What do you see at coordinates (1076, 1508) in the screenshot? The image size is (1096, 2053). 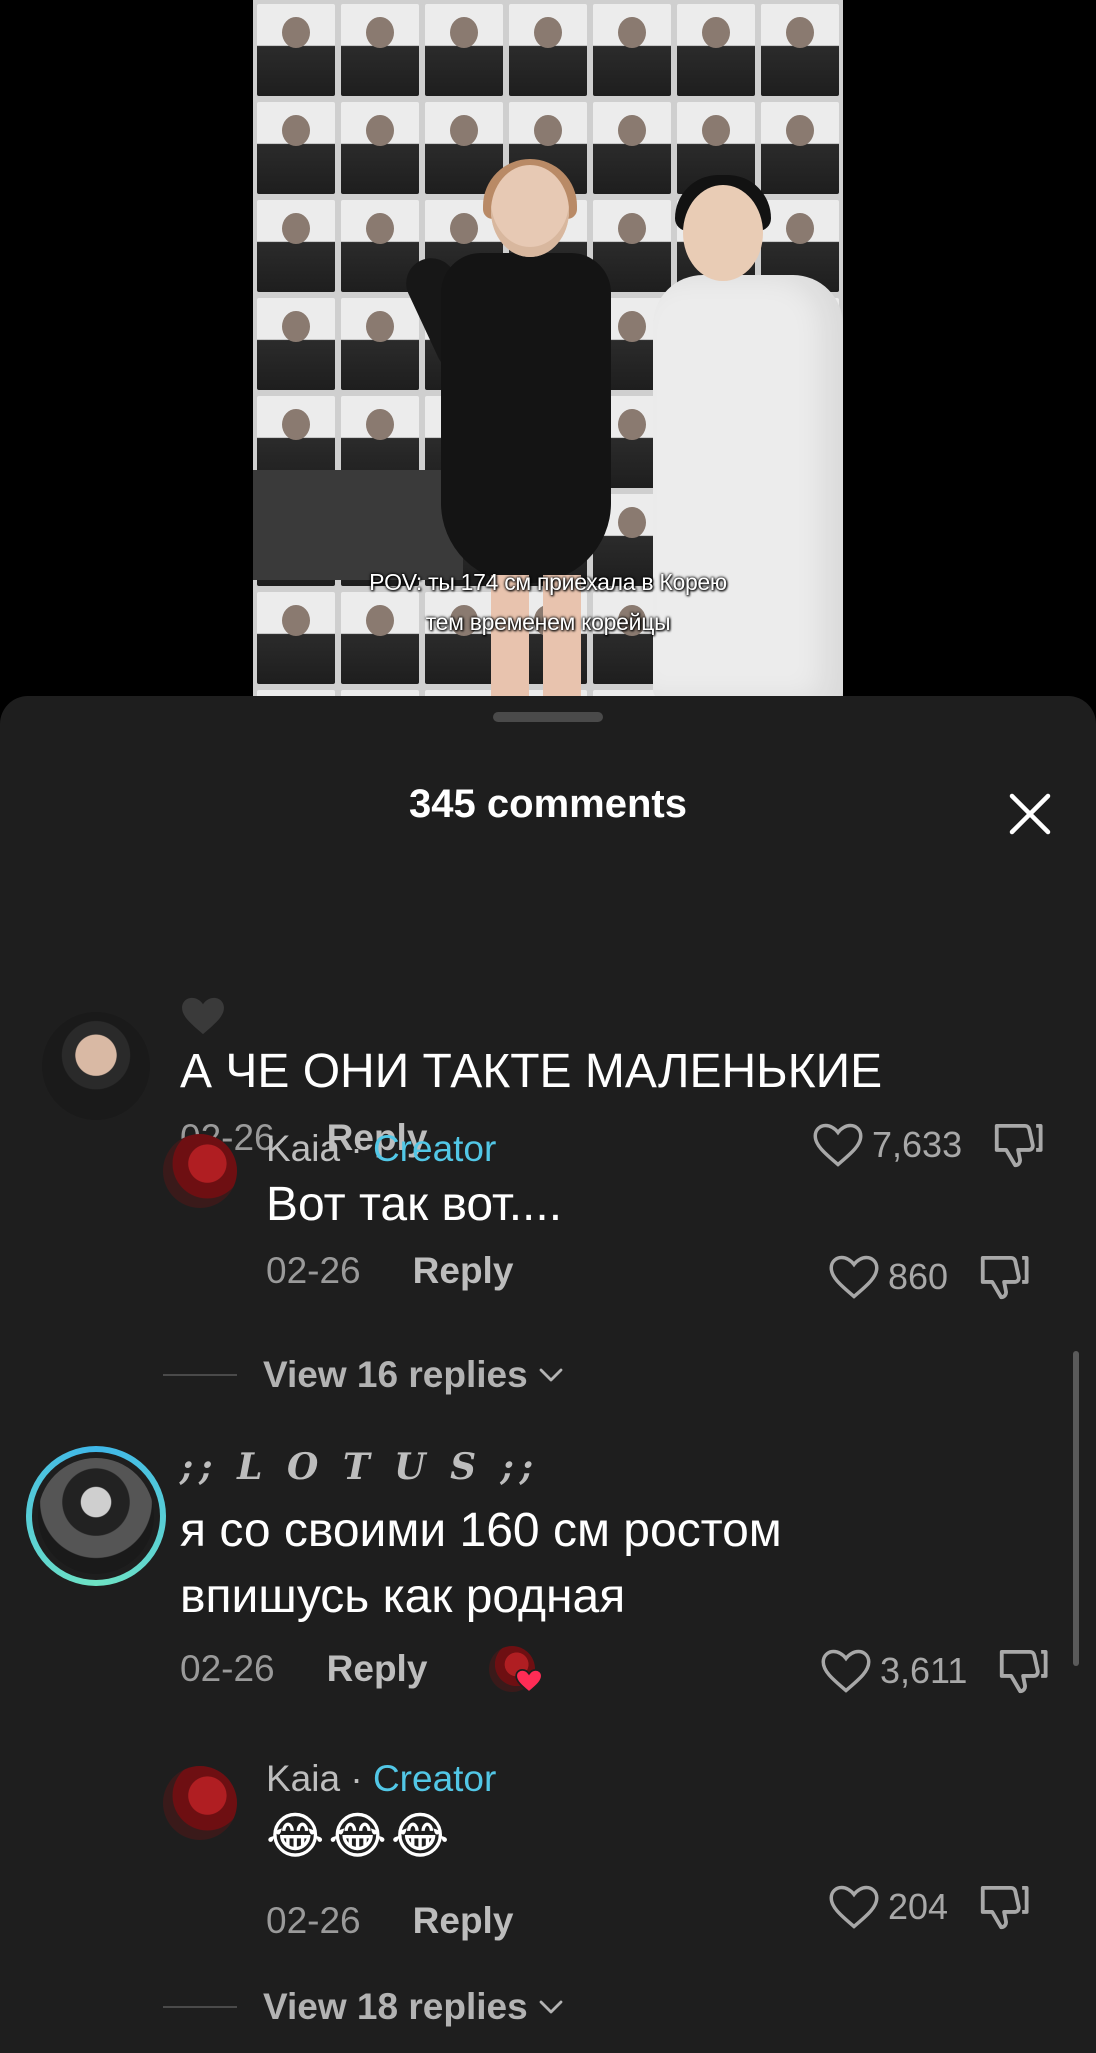 I see `comments-scrollbar` at bounding box center [1076, 1508].